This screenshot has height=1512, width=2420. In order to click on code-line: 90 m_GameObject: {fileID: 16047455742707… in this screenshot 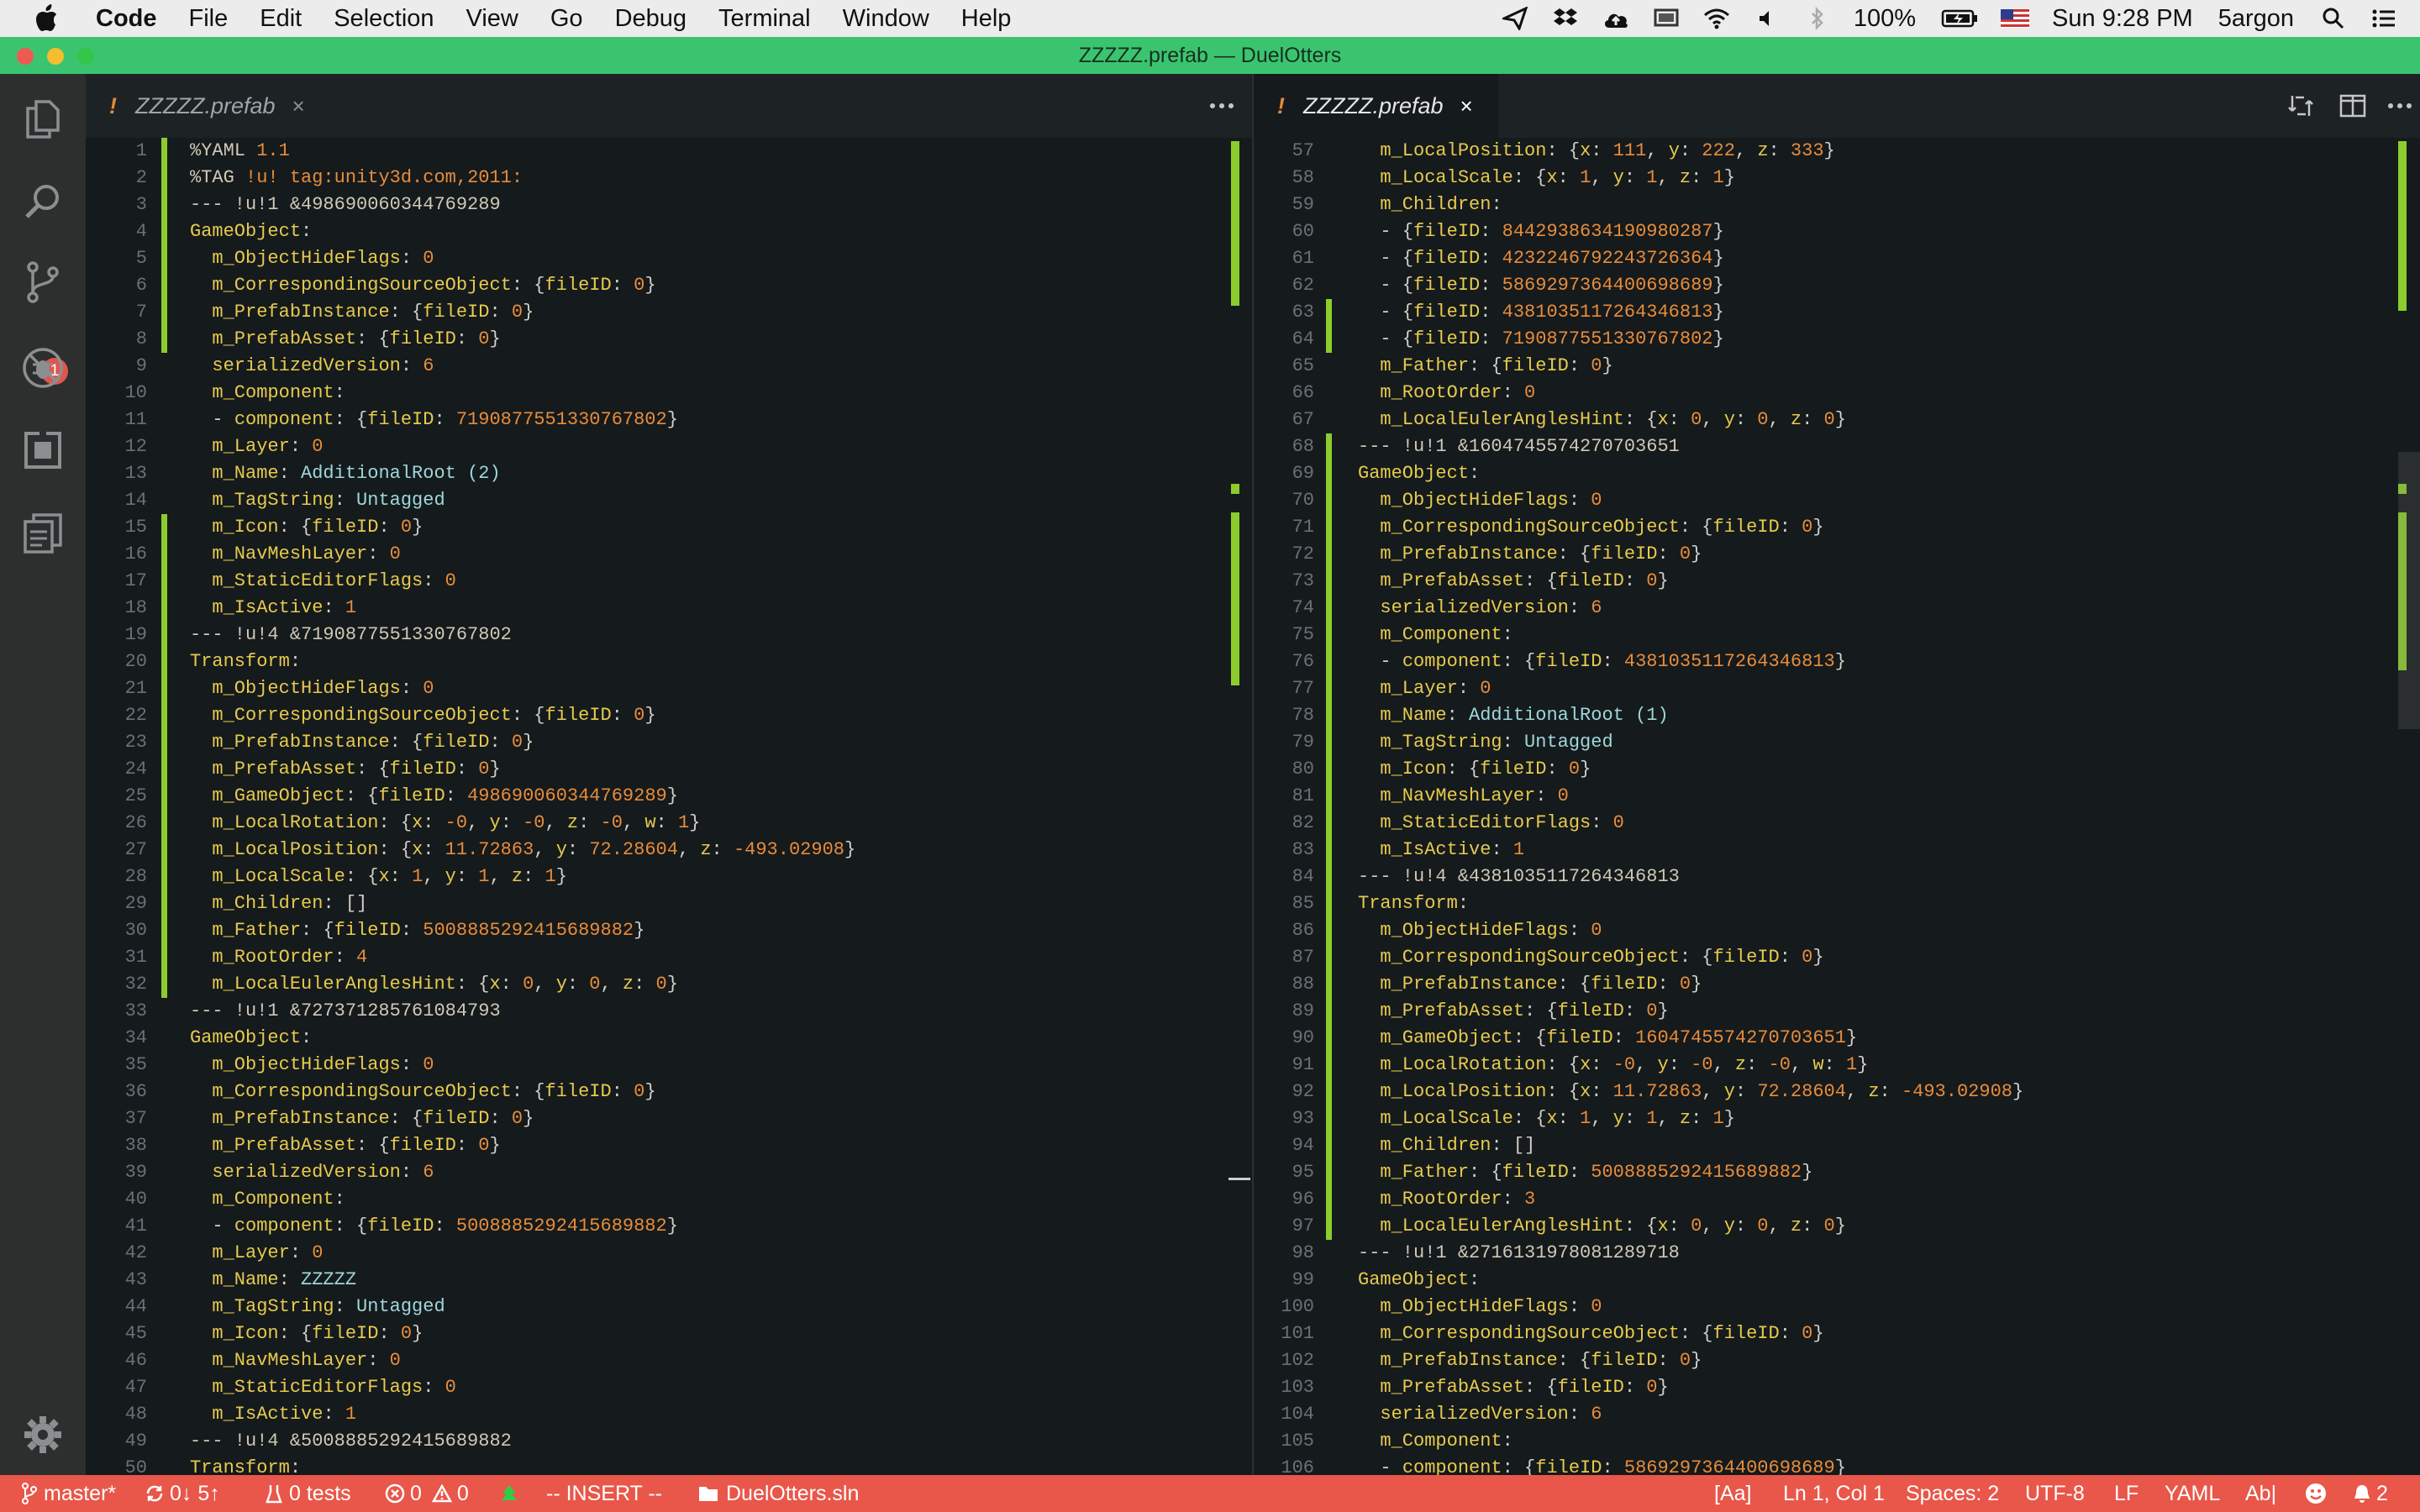, I will do `click(1837, 1038)`.